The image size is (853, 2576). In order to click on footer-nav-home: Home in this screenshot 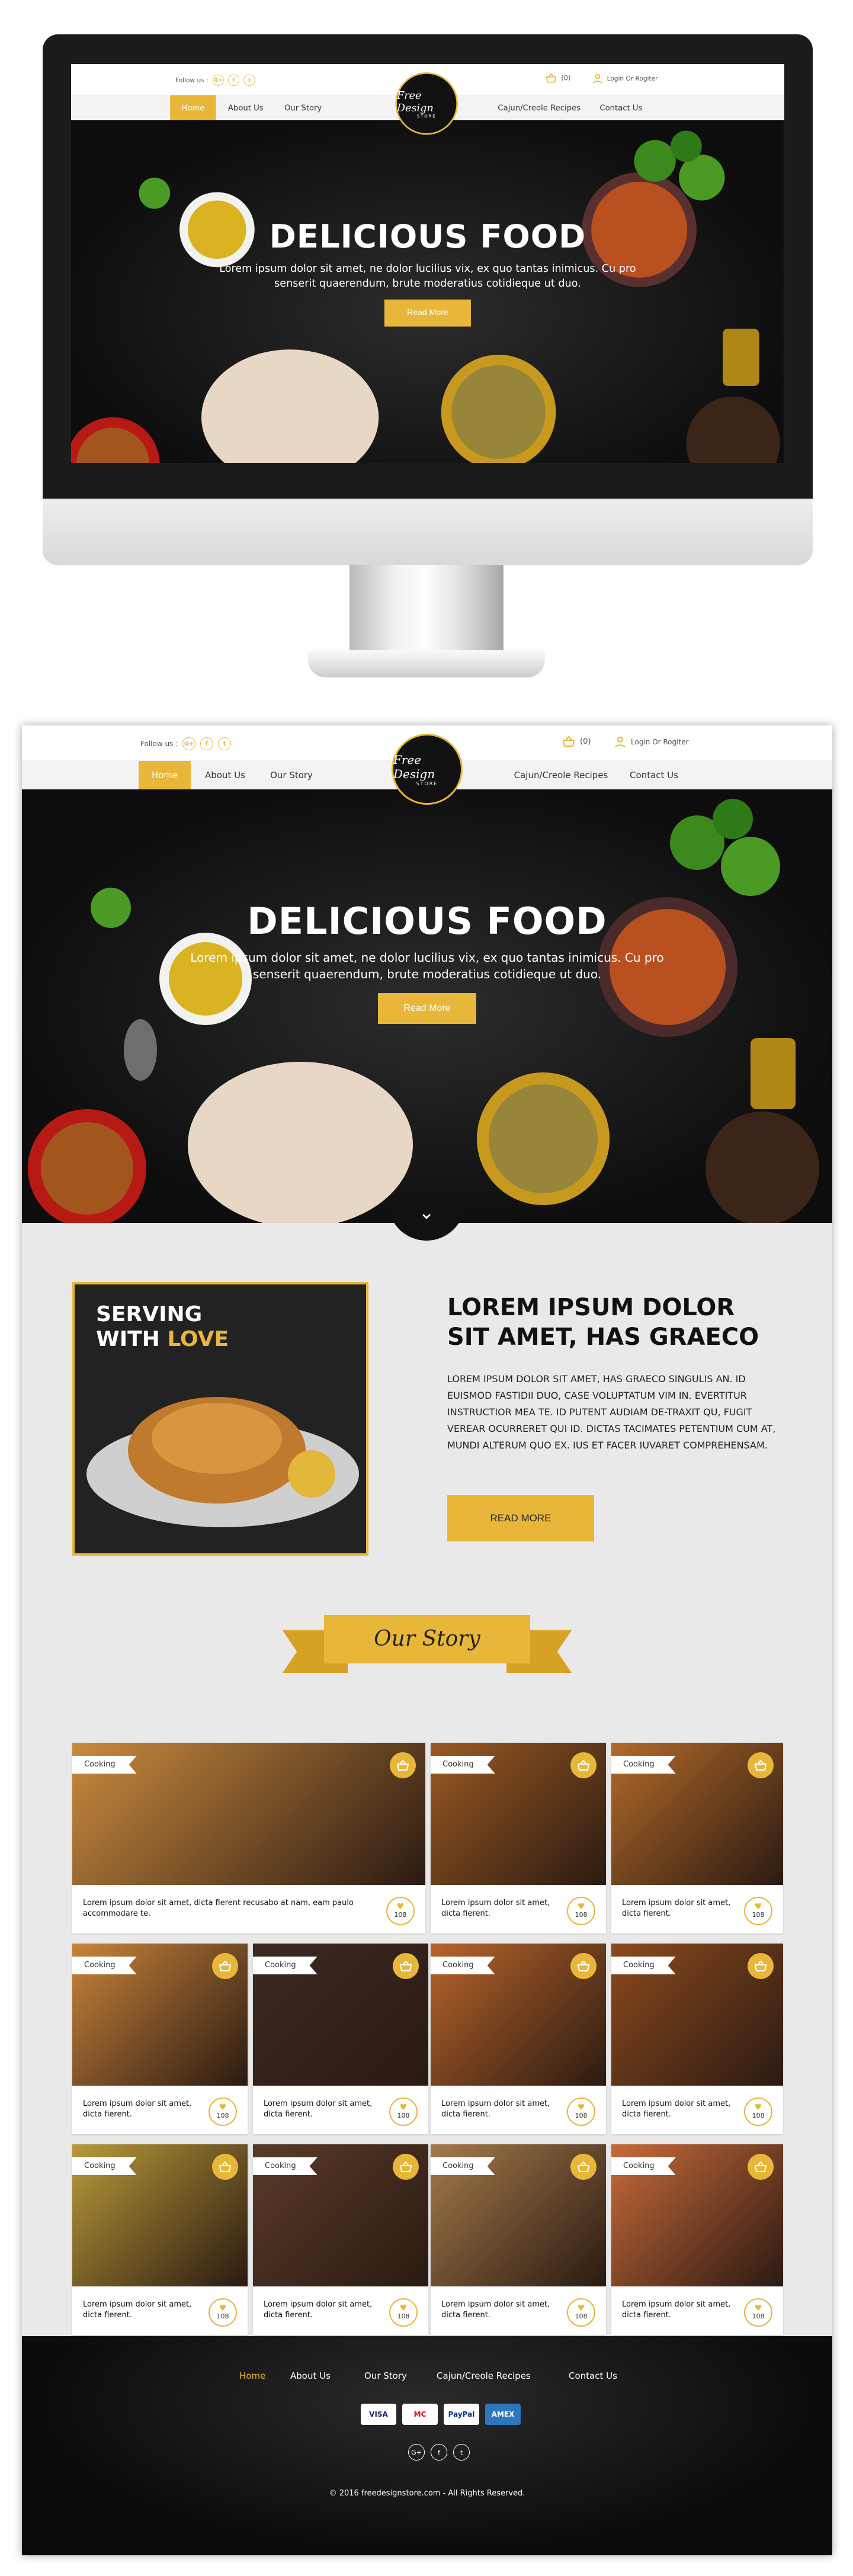, I will do `click(252, 2376)`.